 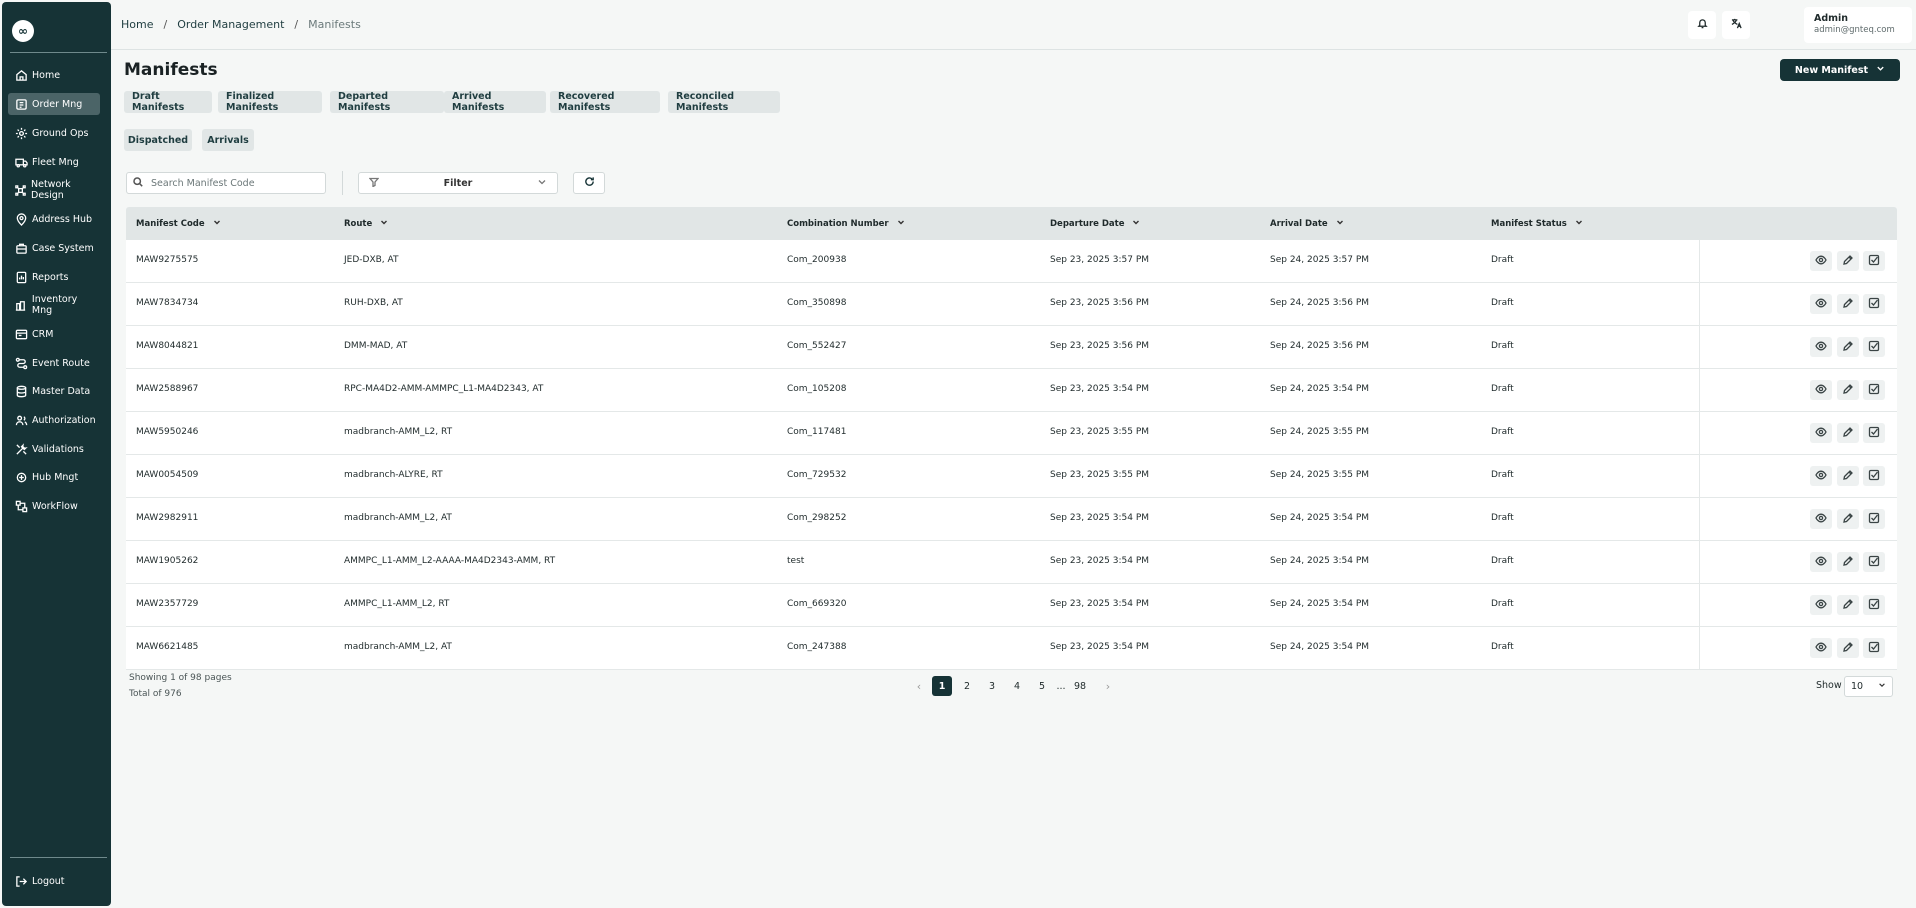 I want to click on tab-reconciled-manifests: Reconciled Manifests, so click(x=724, y=102).